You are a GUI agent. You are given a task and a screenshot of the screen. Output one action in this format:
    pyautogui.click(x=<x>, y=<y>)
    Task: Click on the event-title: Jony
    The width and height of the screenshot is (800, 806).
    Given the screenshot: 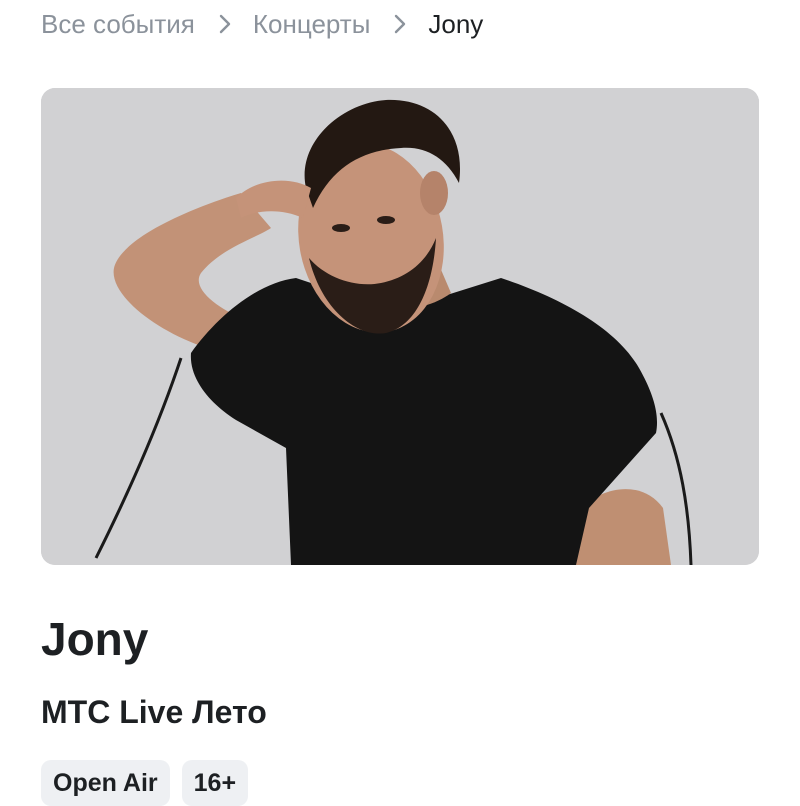 What is the action you would take?
    pyautogui.click(x=95, y=639)
    